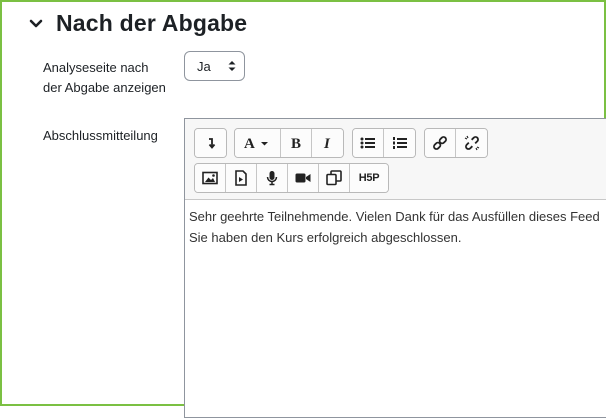 The image size is (606, 418). I want to click on toolbar-group-media: H5P, so click(291, 178).